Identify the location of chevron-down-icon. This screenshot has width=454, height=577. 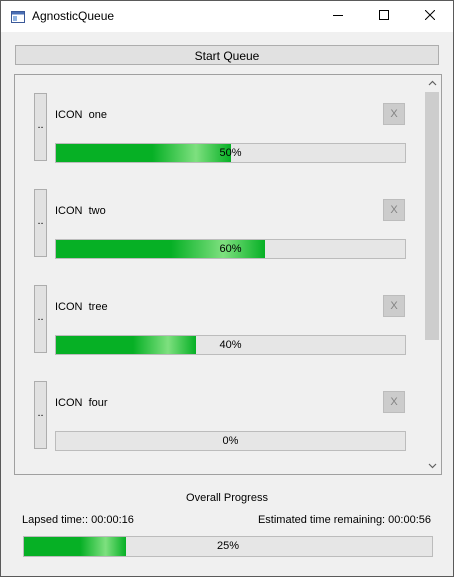
(432, 466).